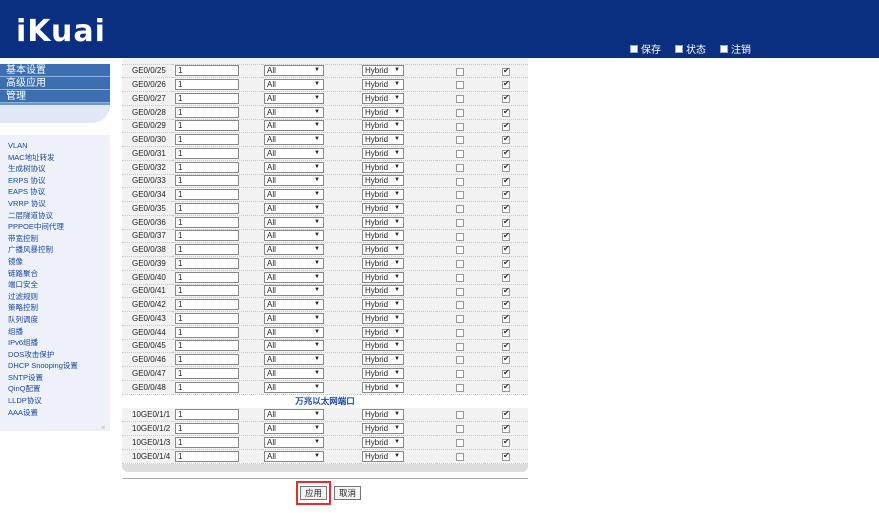 Image resolution: width=879 pixels, height=513 pixels. I want to click on sidebar-item: DOS攻击保护, so click(59, 355).